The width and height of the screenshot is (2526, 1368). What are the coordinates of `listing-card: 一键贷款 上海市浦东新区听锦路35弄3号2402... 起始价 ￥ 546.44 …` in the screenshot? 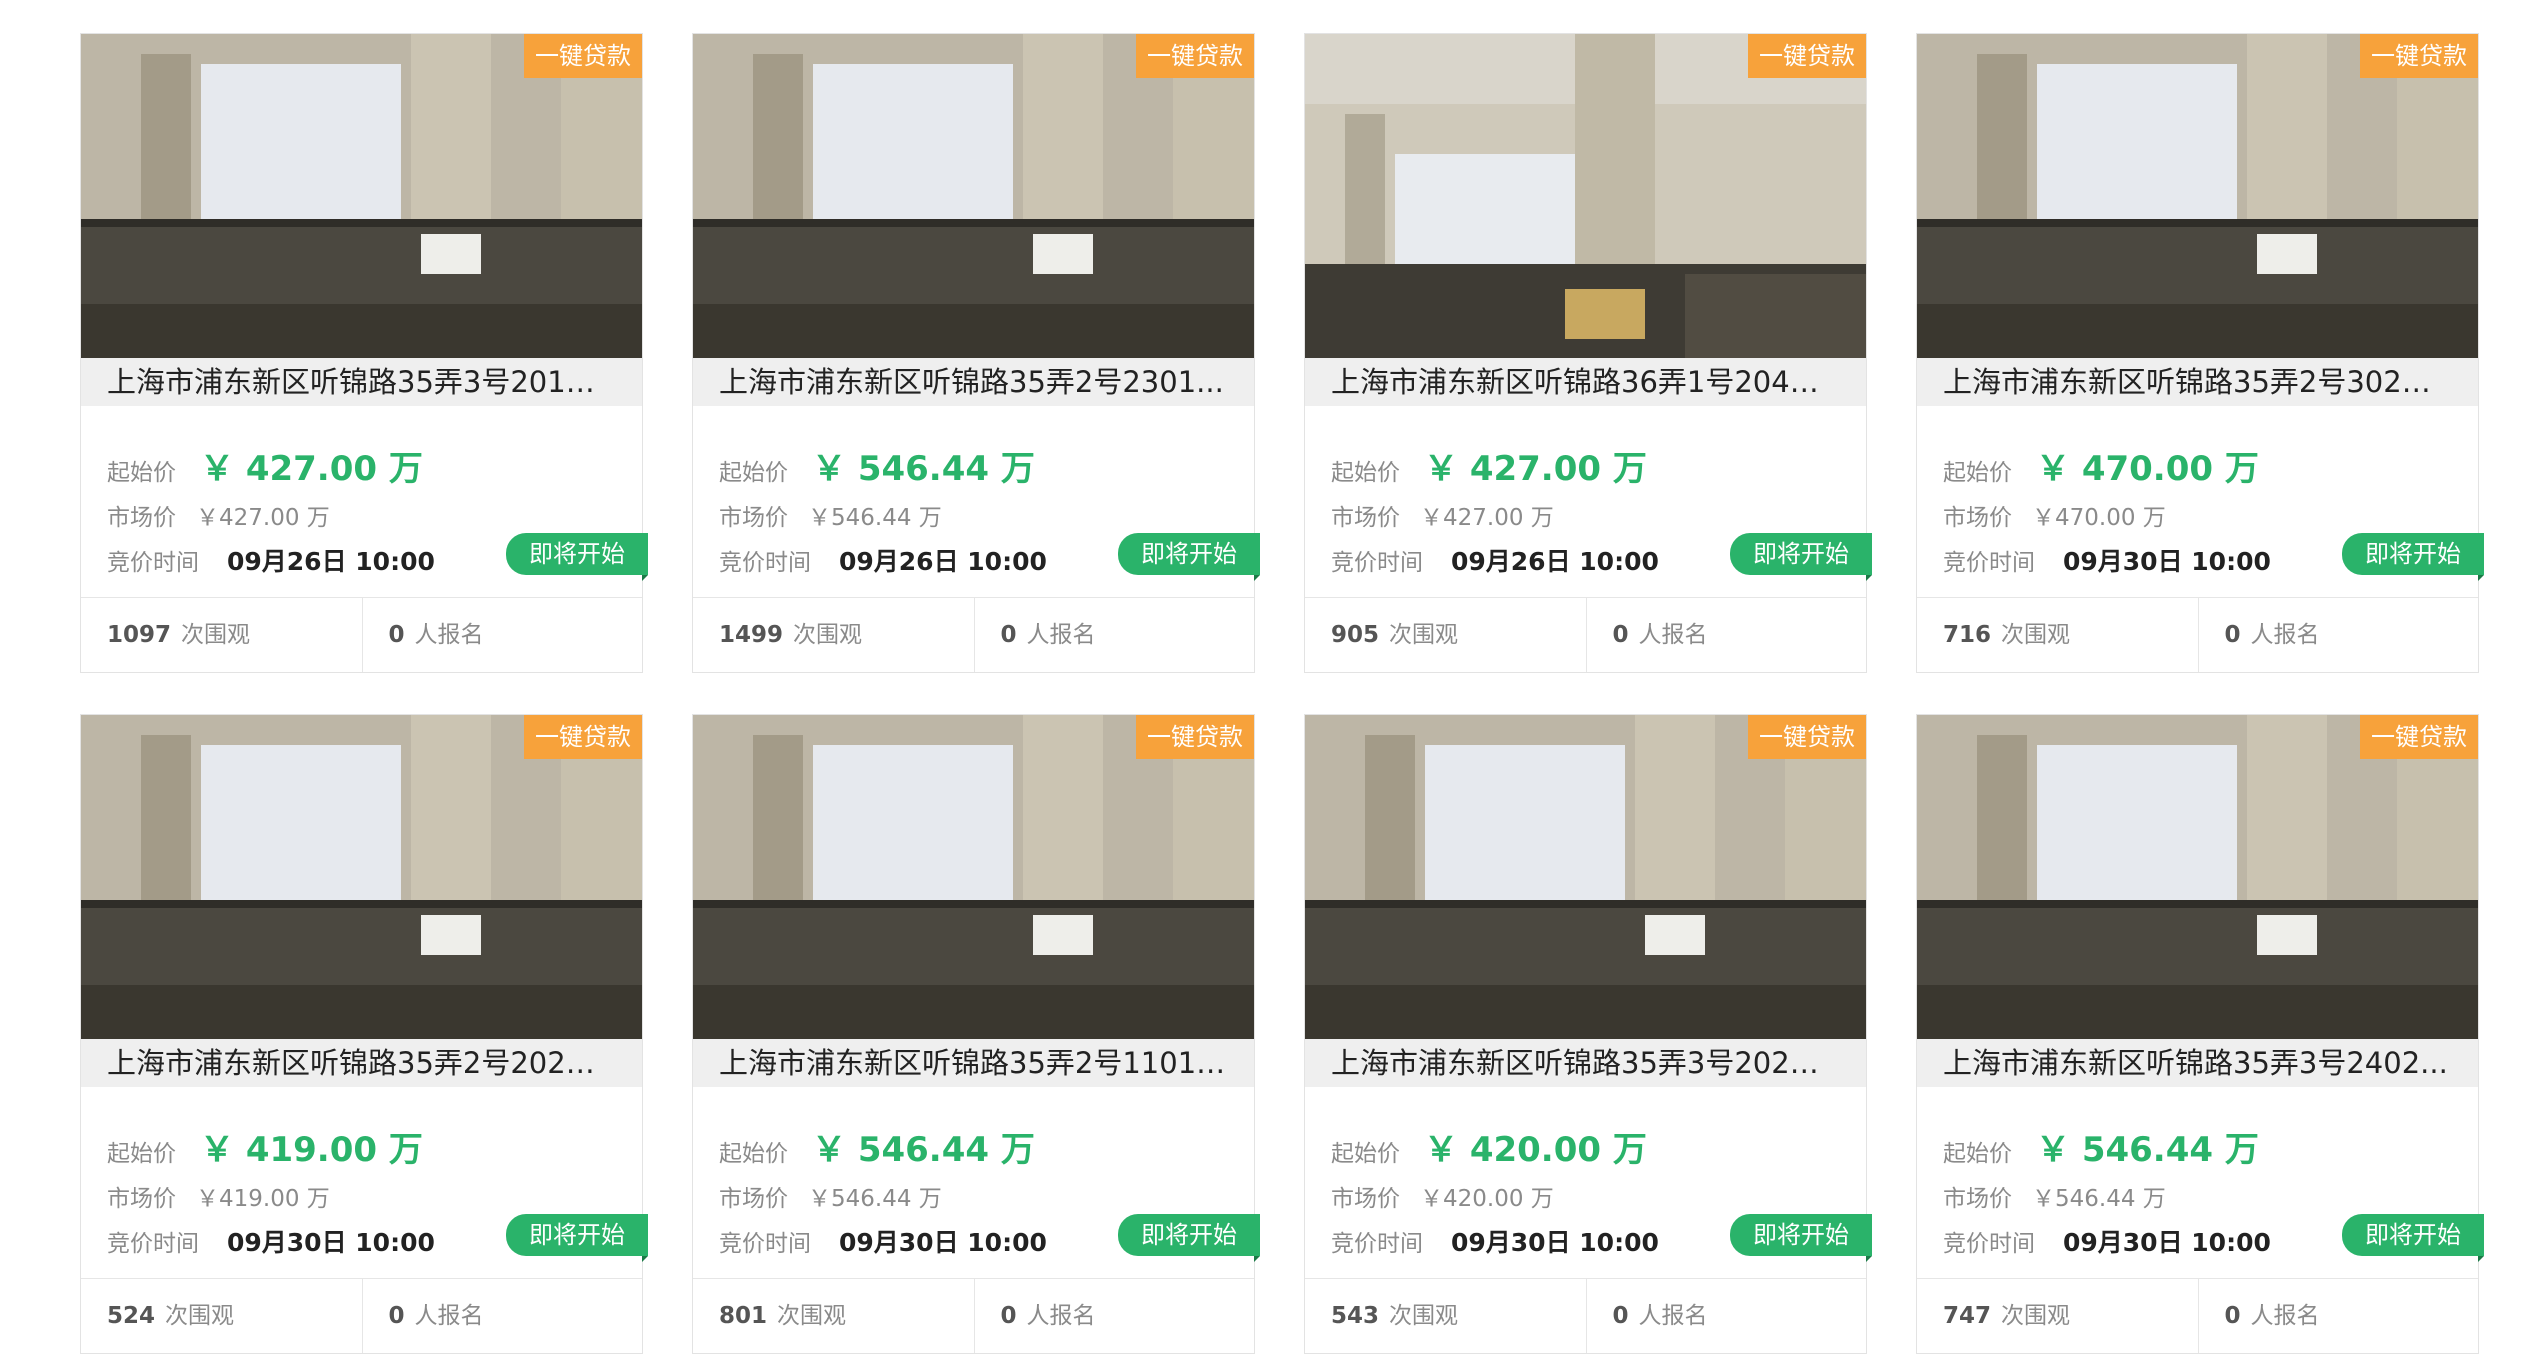 It's located at (2200, 1034).